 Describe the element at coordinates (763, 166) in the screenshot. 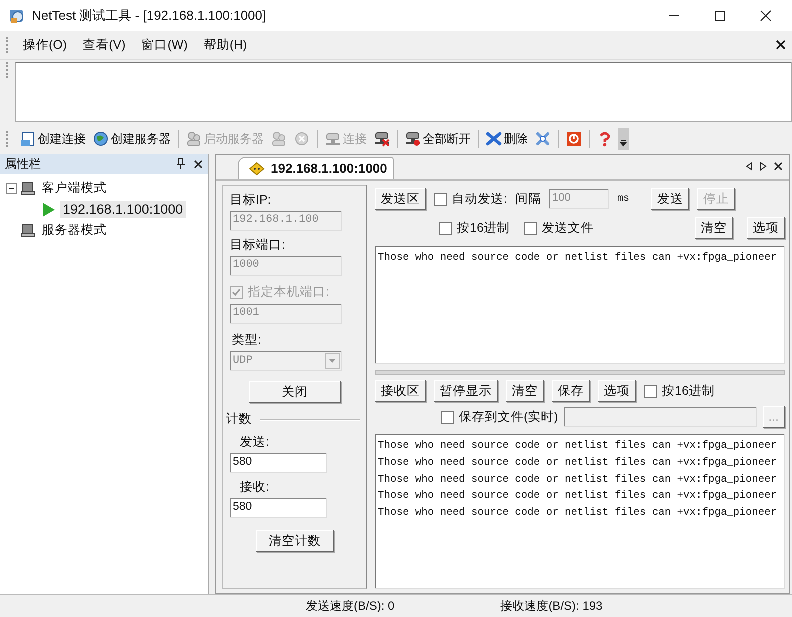

I see `scroll-right-icon` at that location.